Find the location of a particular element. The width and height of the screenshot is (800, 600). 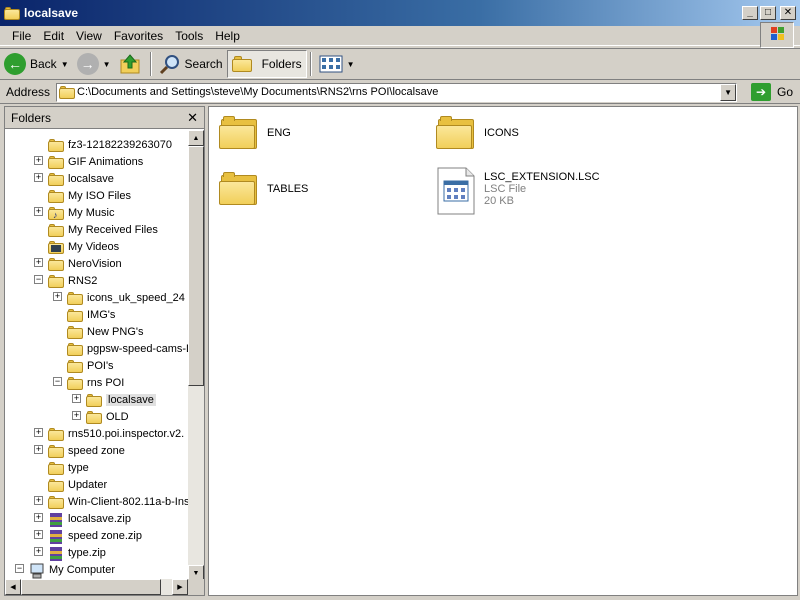

scroll-up-button: ▲ is located at coordinates (196, 138).